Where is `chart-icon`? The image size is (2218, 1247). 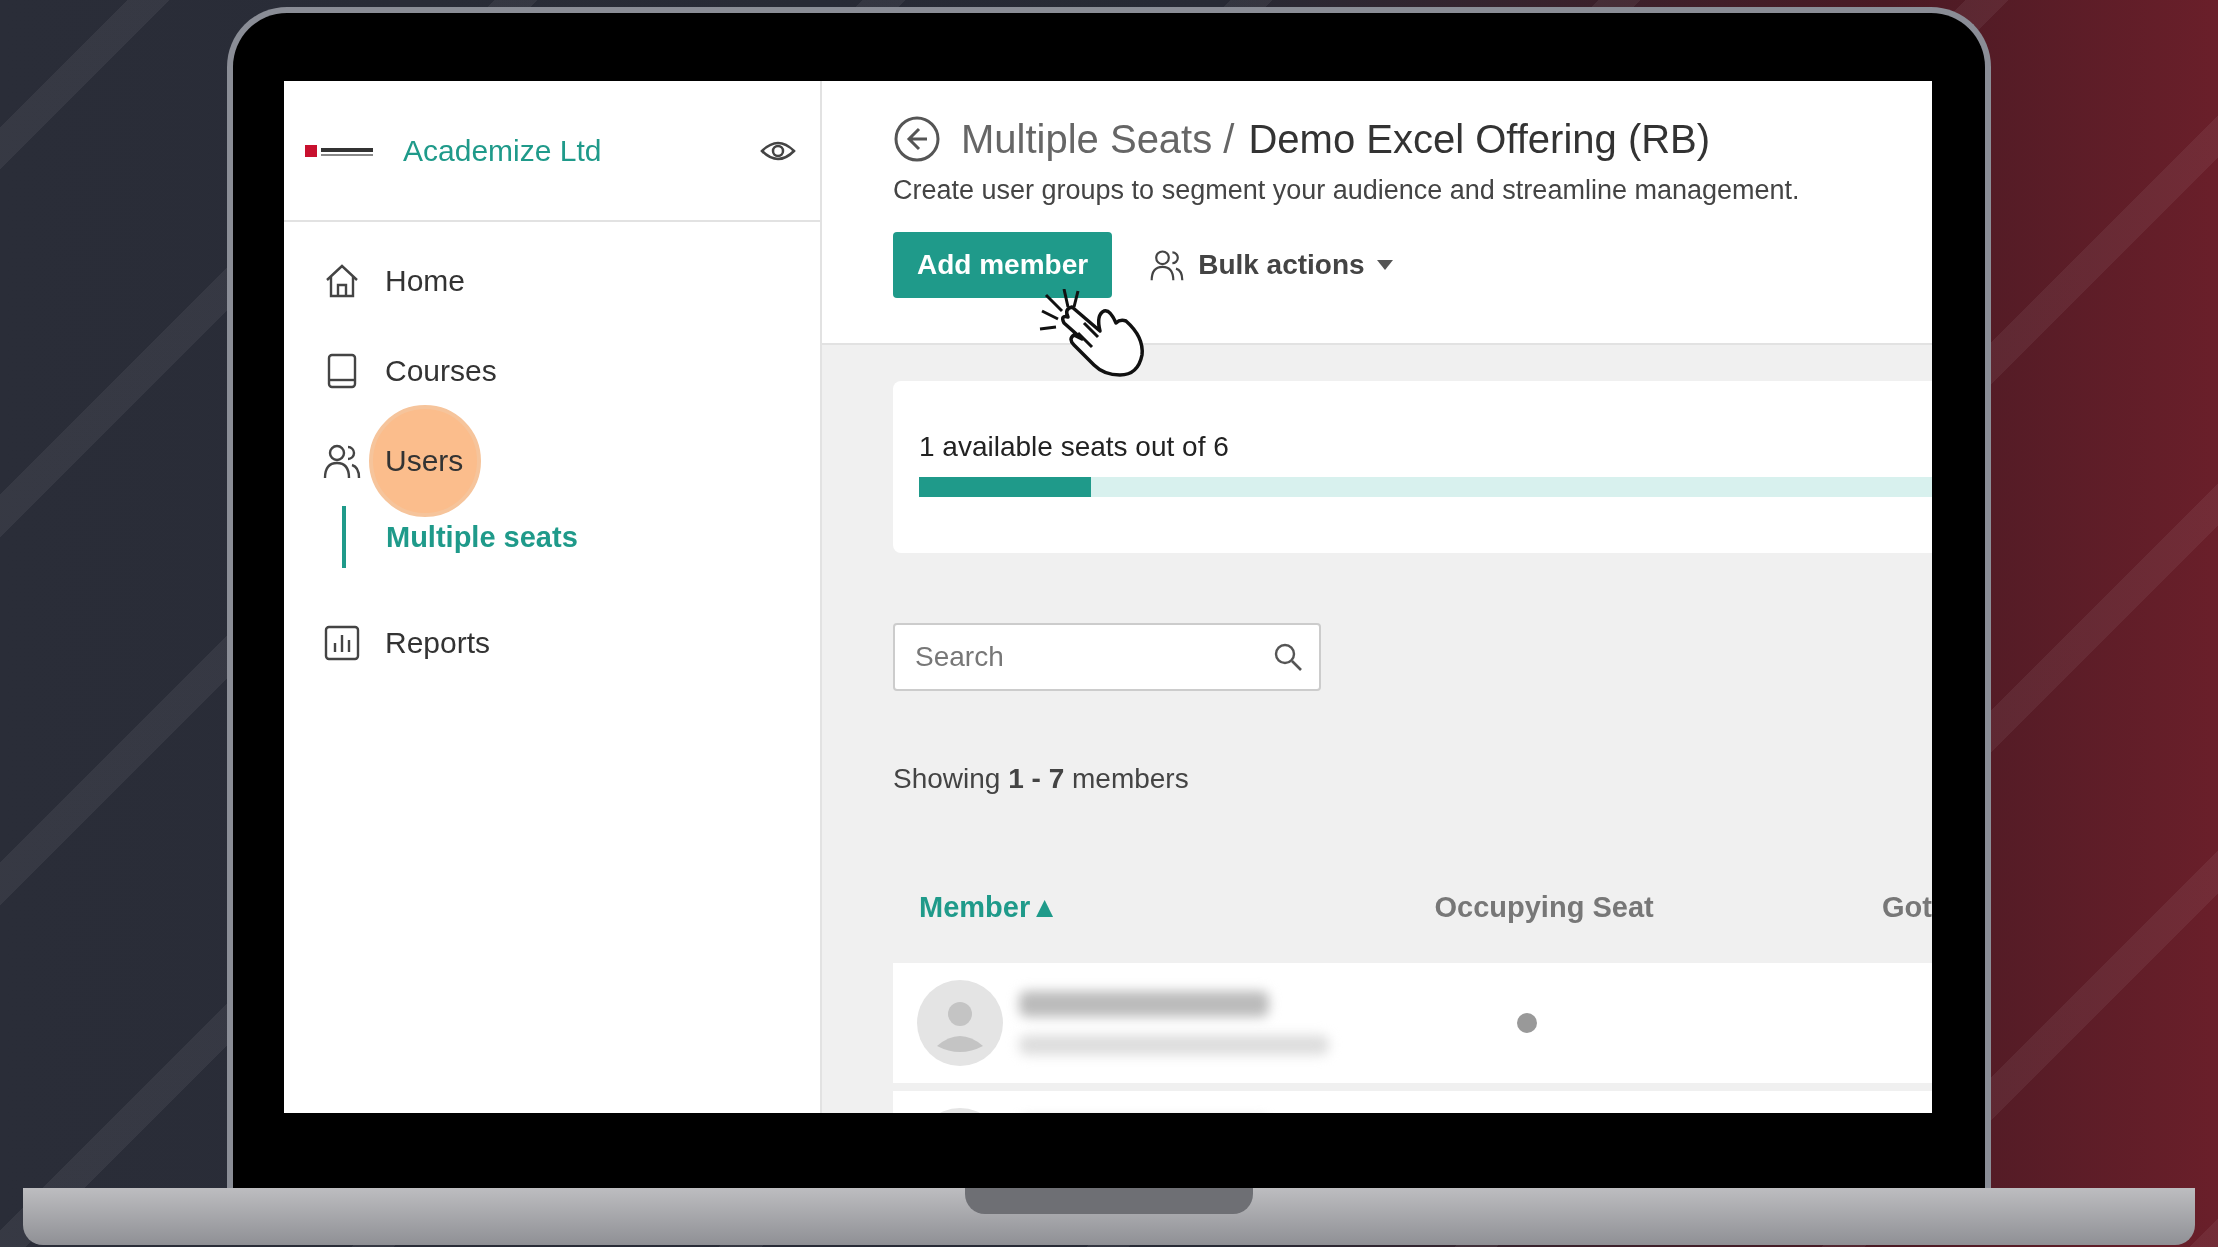
chart-icon is located at coordinates (342, 643).